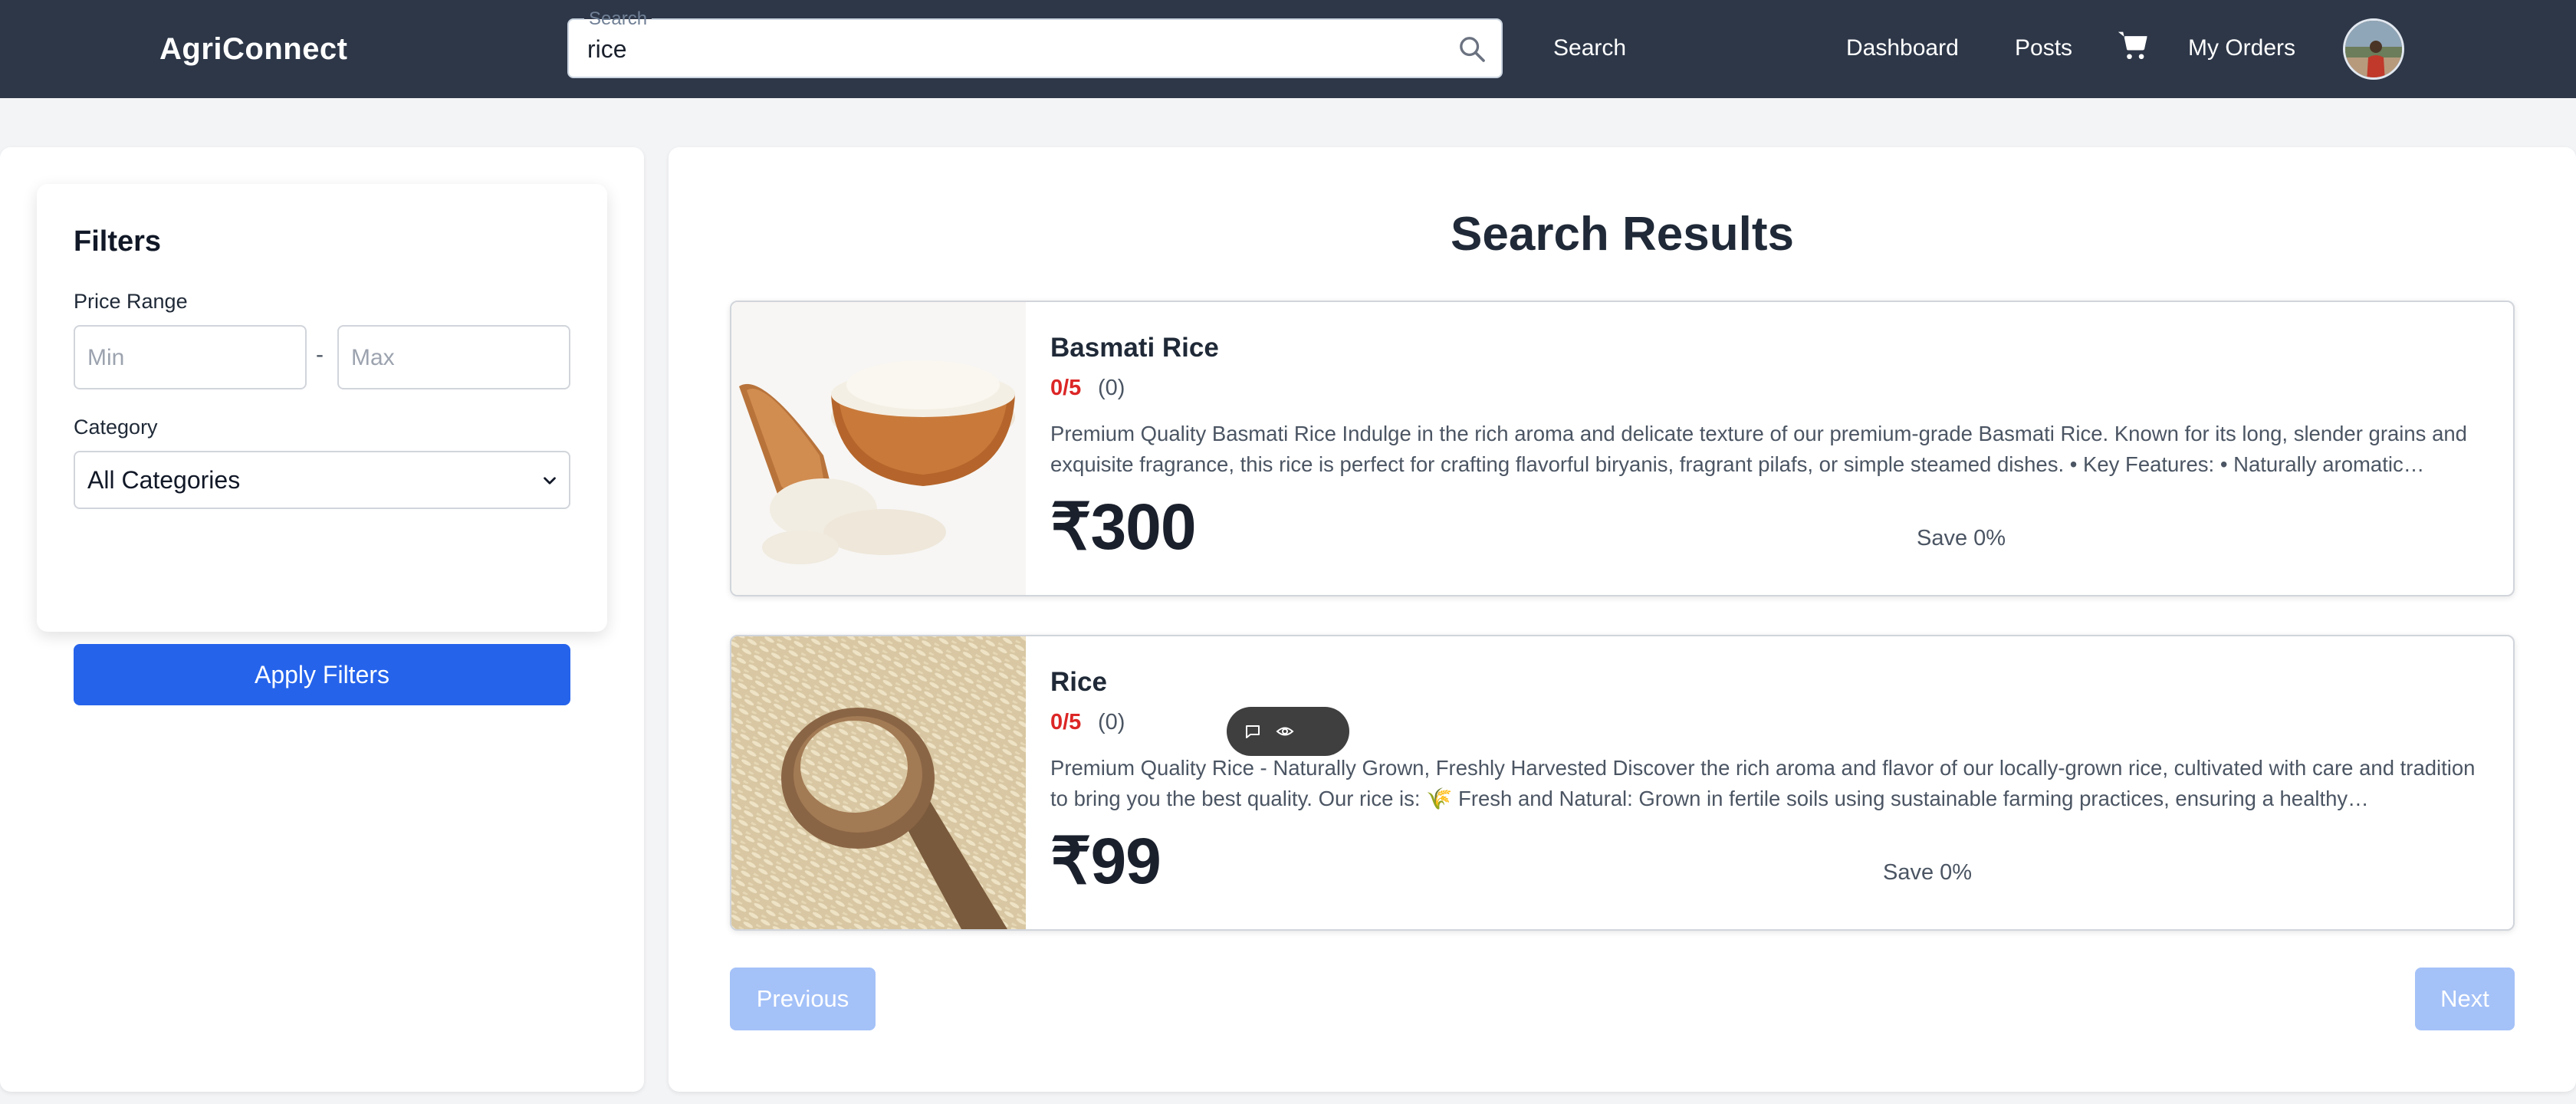  What do you see at coordinates (2241, 48) in the screenshot?
I see `nav-my-orders: My Orders` at bounding box center [2241, 48].